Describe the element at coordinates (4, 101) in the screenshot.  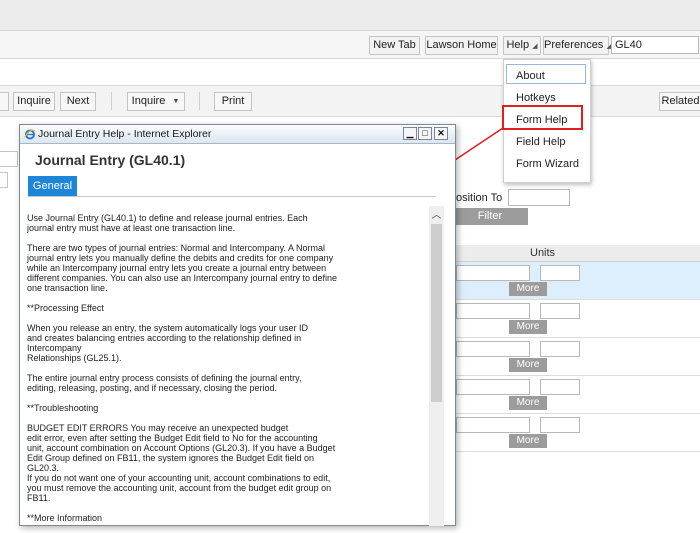
I see `toolbar-button-partial` at that location.